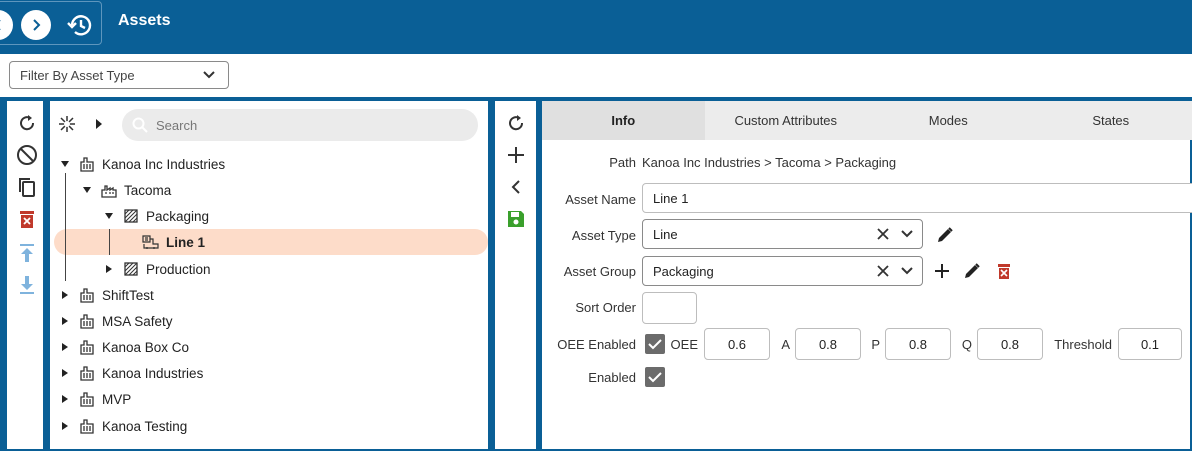 The height and width of the screenshot is (451, 1192). What do you see at coordinates (27, 187) in the screenshot?
I see `copy-button` at bounding box center [27, 187].